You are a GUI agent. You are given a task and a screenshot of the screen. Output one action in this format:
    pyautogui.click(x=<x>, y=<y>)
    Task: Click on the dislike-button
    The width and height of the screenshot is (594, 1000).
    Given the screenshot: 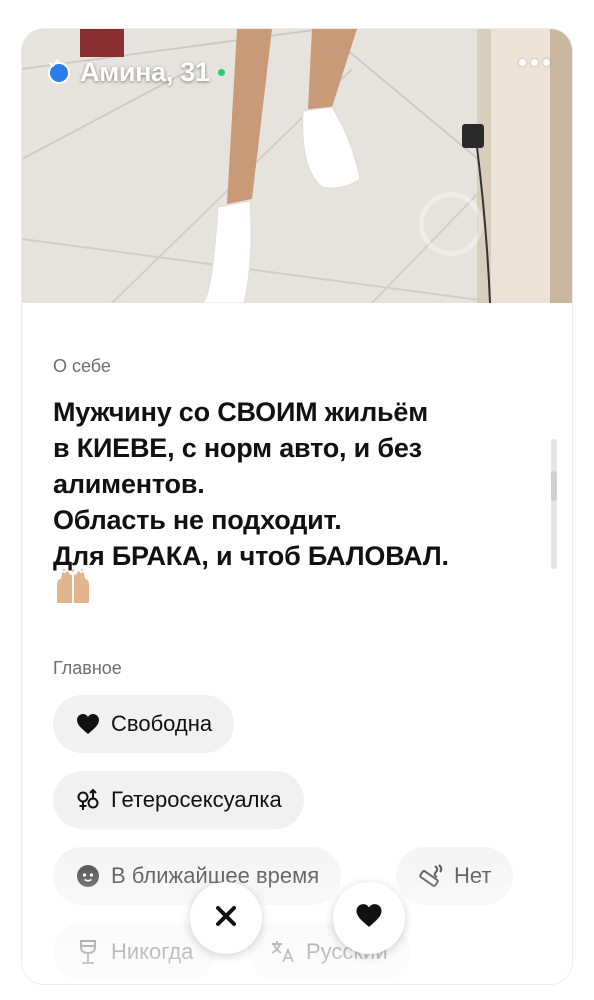 What is the action you would take?
    pyautogui.click(x=226, y=918)
    